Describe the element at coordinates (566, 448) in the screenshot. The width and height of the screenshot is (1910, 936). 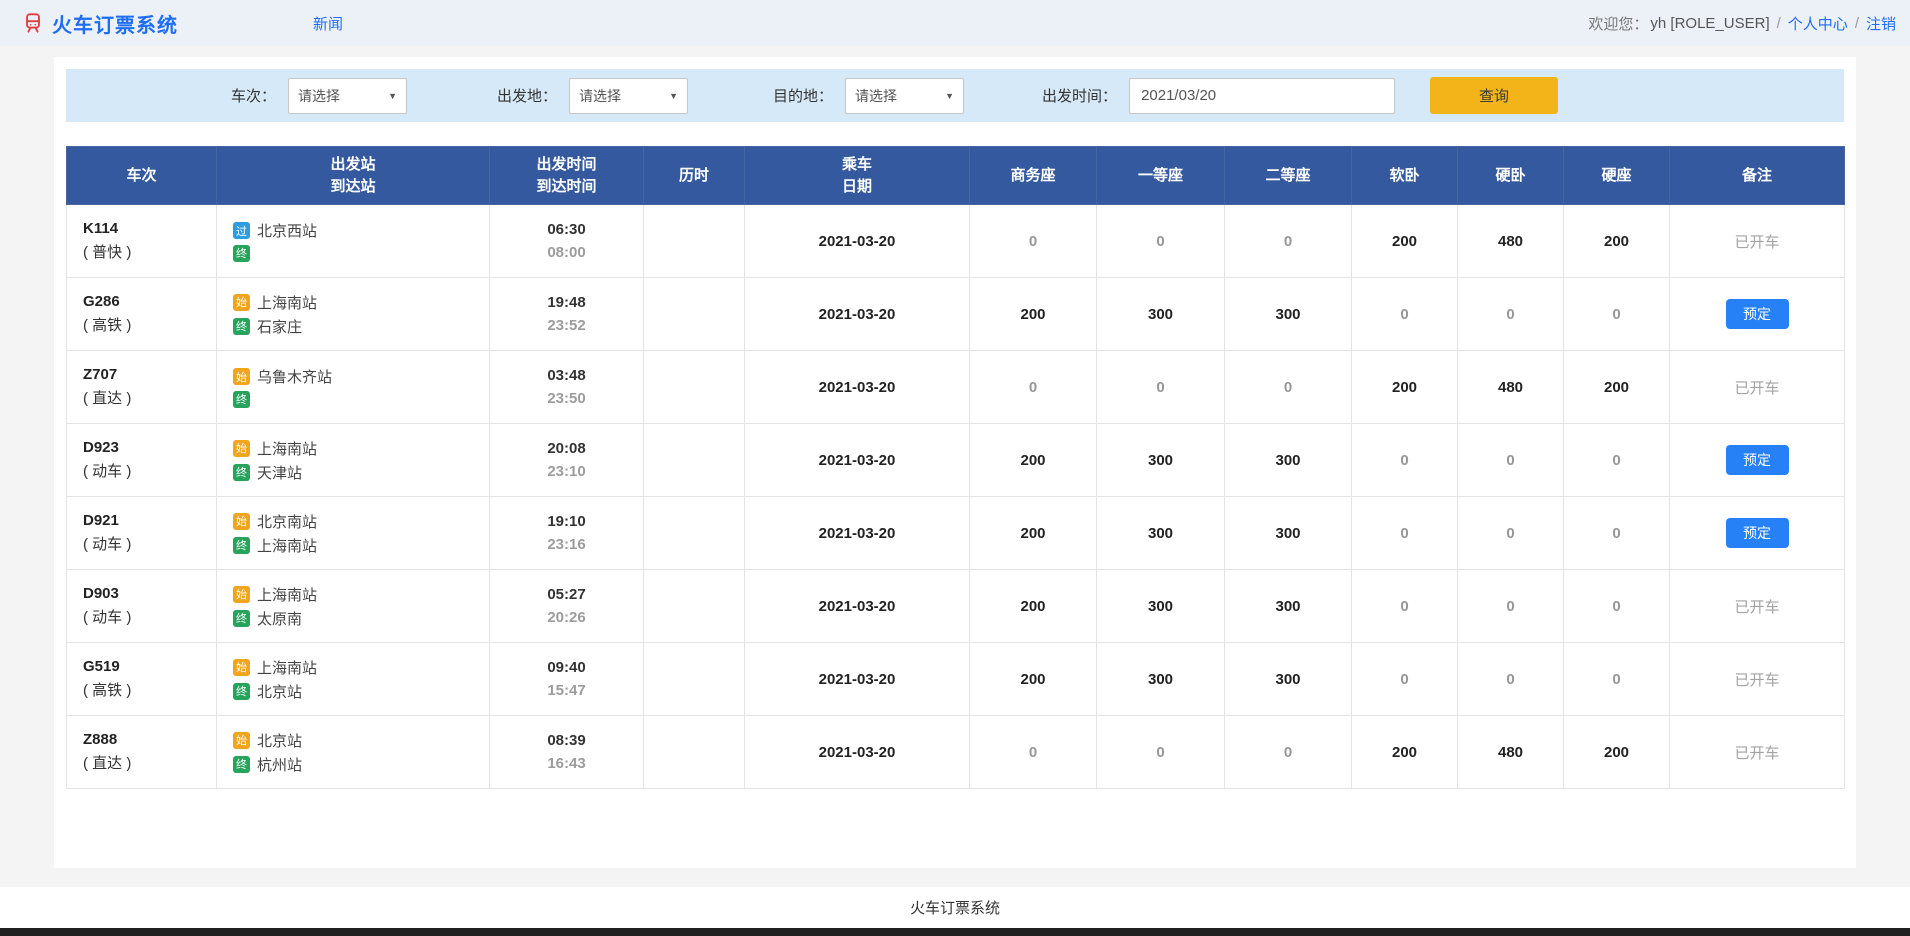
I see `depart-time: 20:08` at that location.